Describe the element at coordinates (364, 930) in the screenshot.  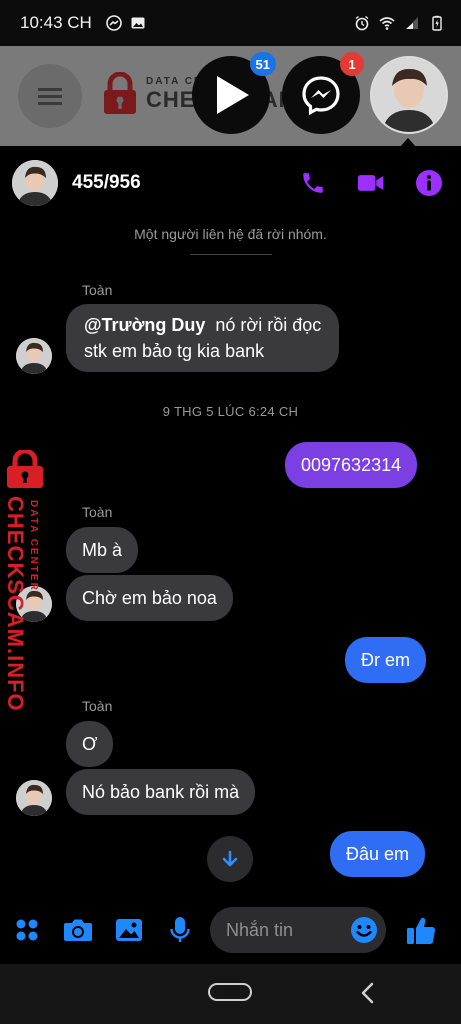
I see `emoji-icon` at that location.